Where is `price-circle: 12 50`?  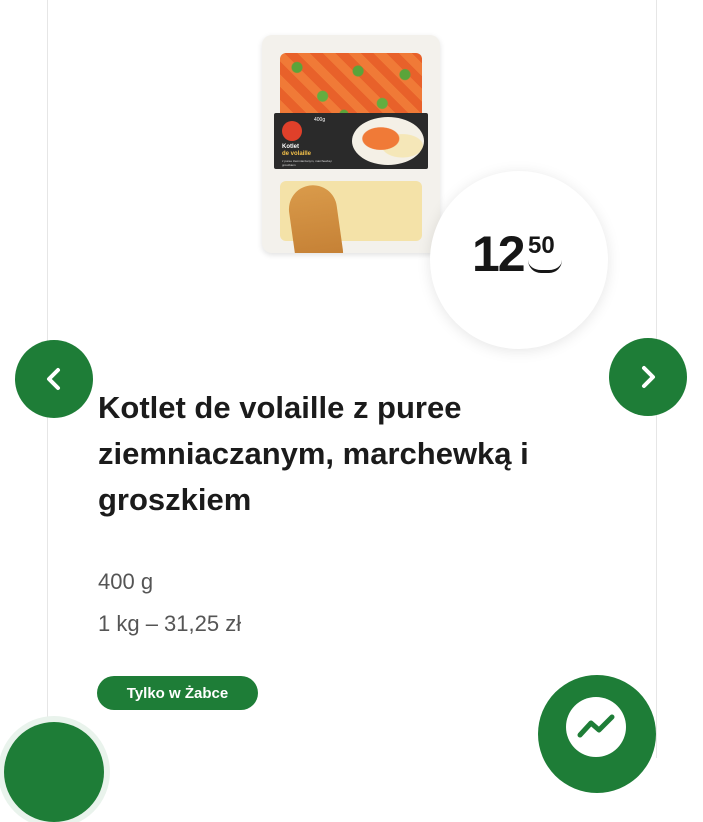 price-circle: 12 50 is located at coordinates (519, 260).